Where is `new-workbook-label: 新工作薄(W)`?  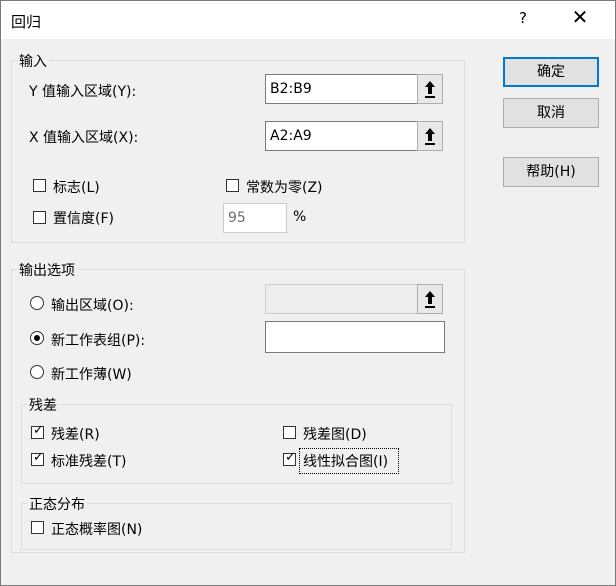 new-workbook-label: 新工作薄(W) is located at coordinates (91, 374).